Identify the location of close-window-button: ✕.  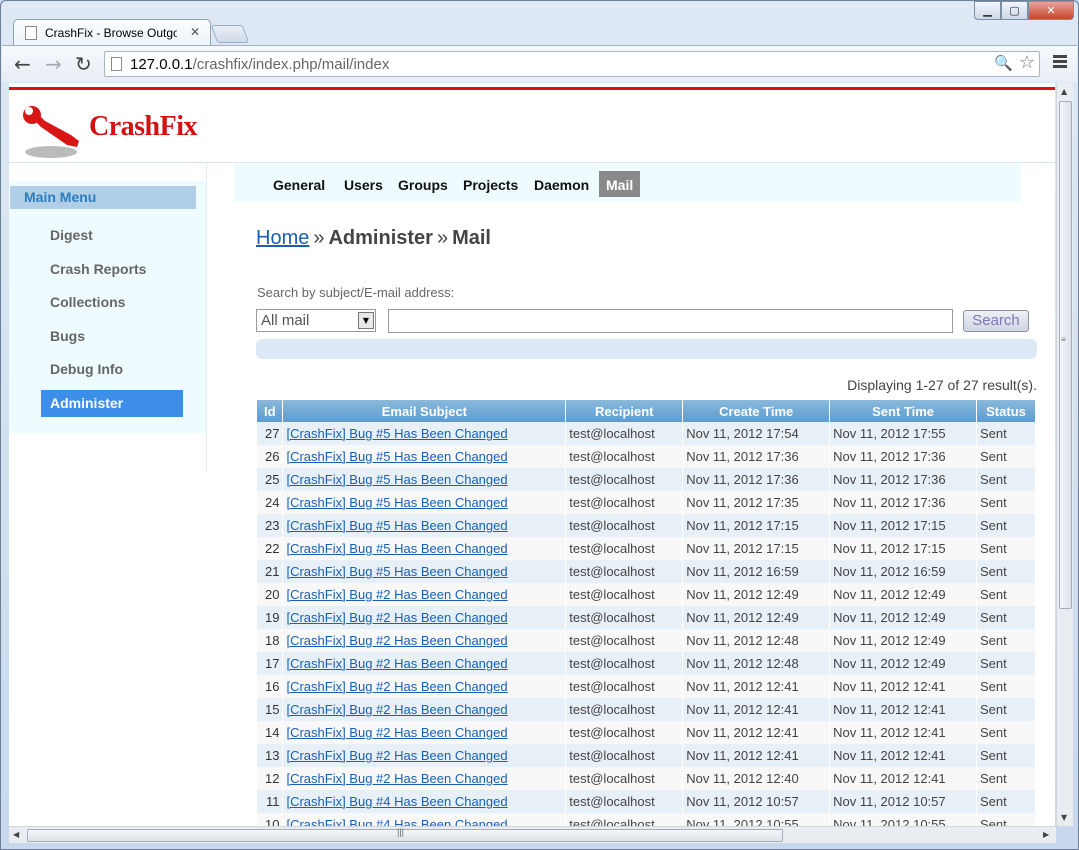
(1051, 10).